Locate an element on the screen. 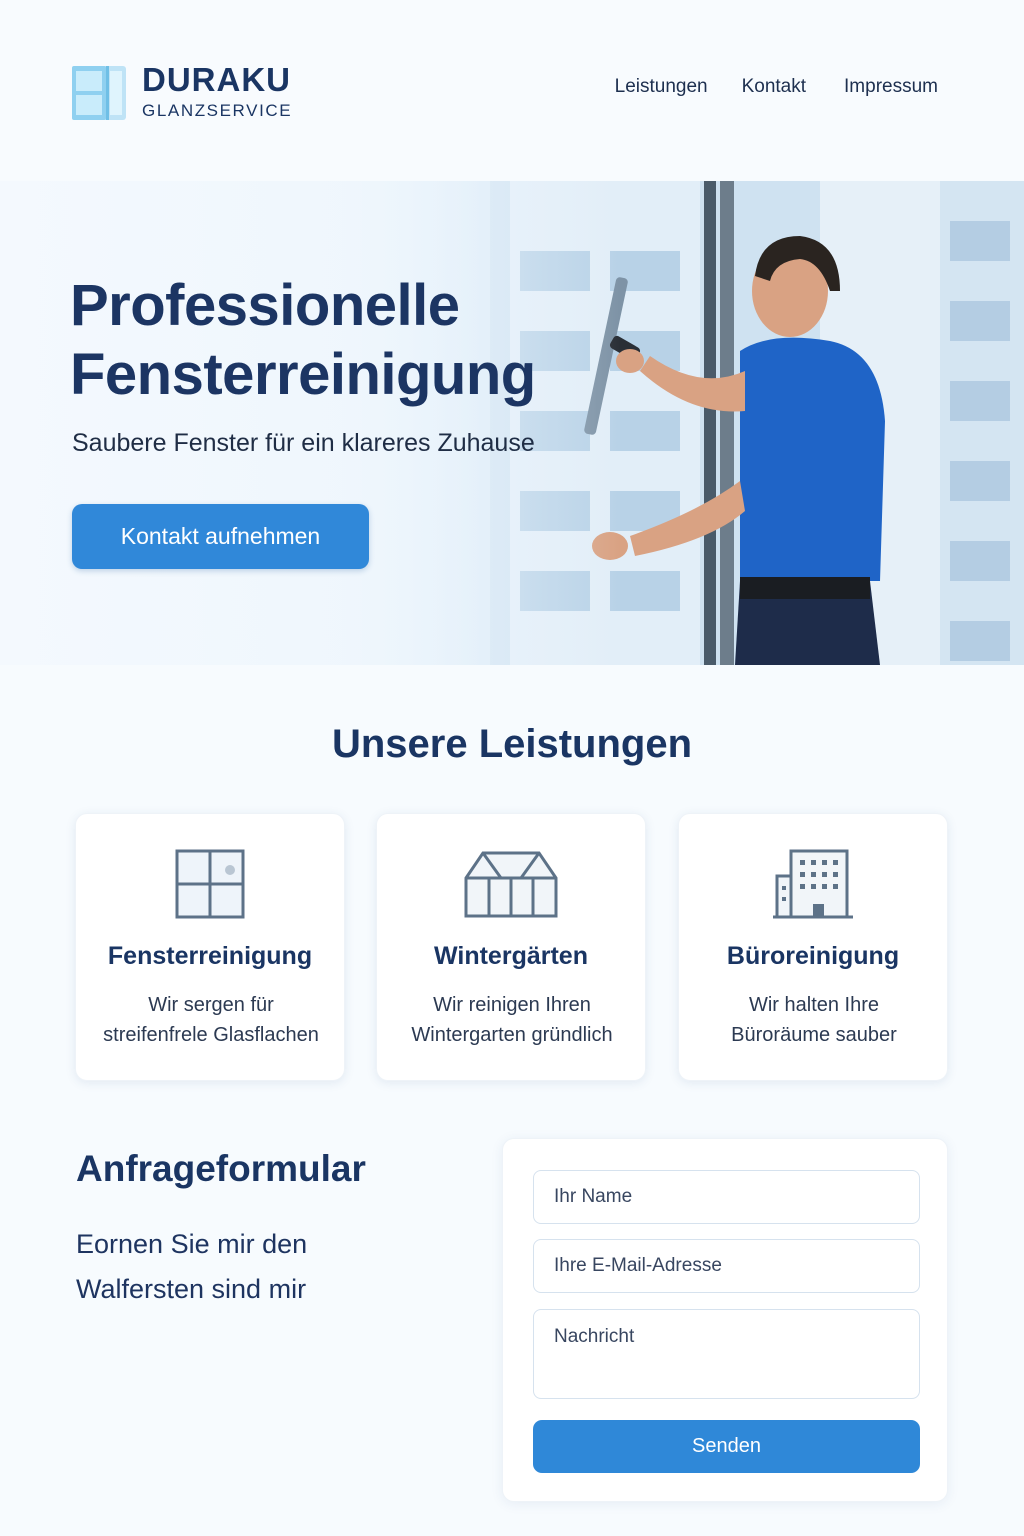 This screenshot has height=1536, width=1024. service-description-line1: Wir sergen für is located at coordinates (211, 1005).